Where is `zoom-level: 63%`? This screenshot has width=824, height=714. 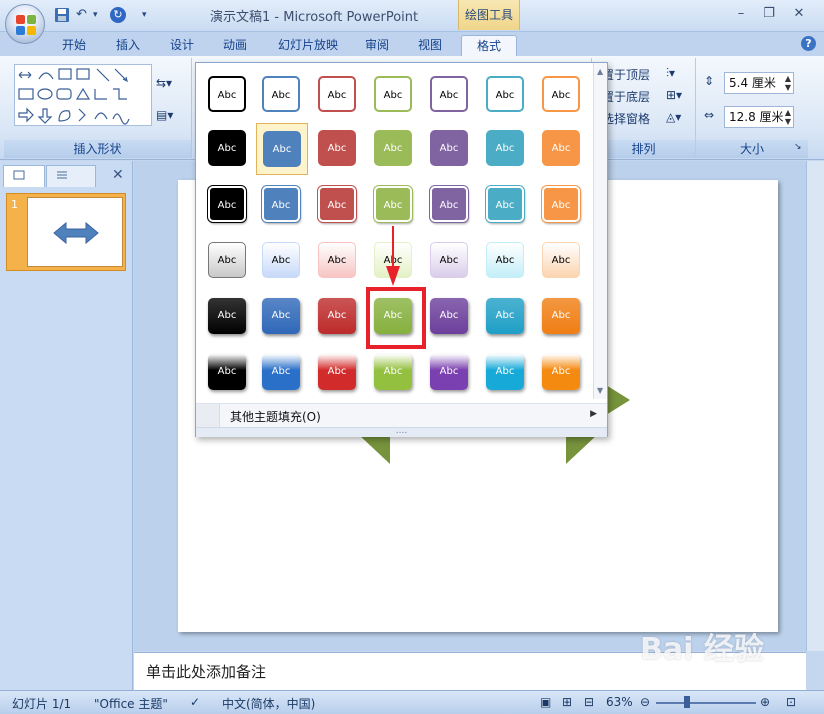
zoom-level: 63% is located at coordinates (619, 702).